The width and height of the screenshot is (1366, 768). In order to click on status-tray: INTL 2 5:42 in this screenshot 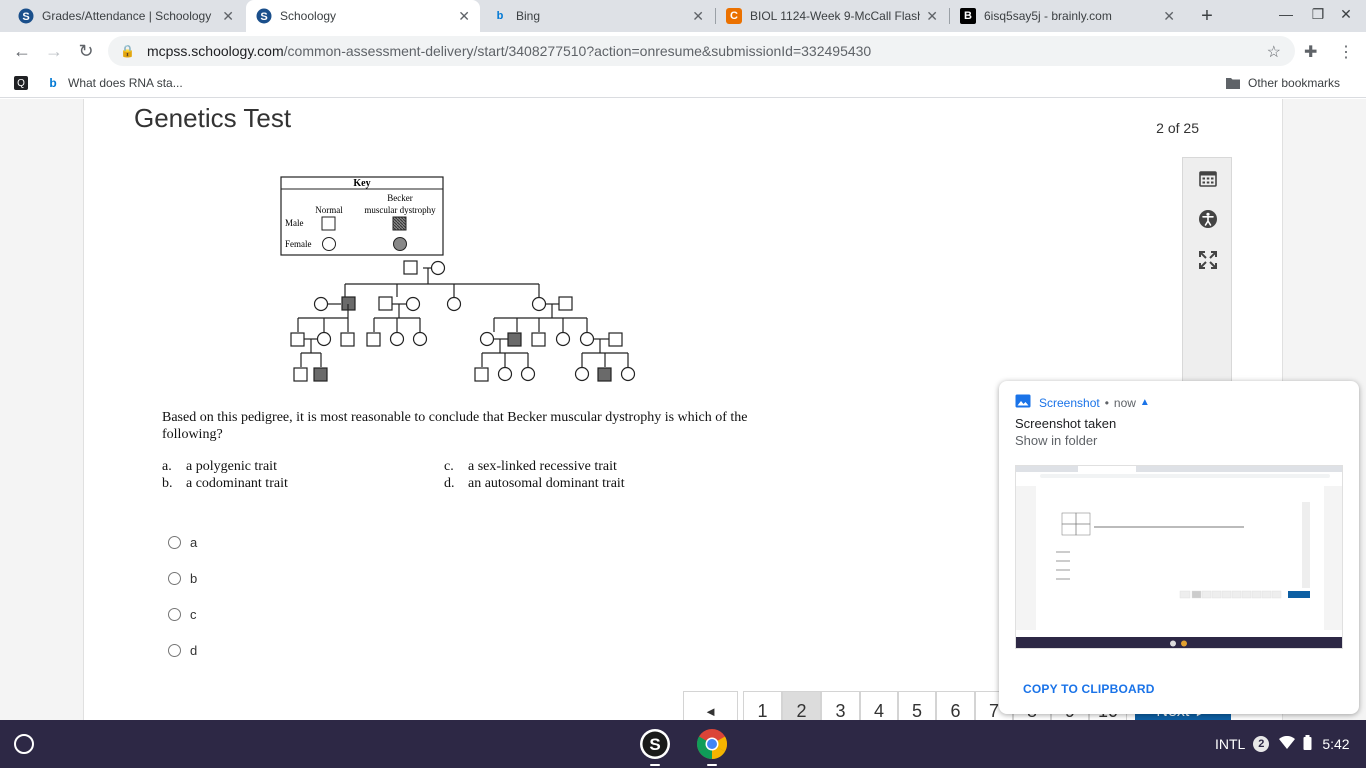, I will do `click(1281, 744)`.